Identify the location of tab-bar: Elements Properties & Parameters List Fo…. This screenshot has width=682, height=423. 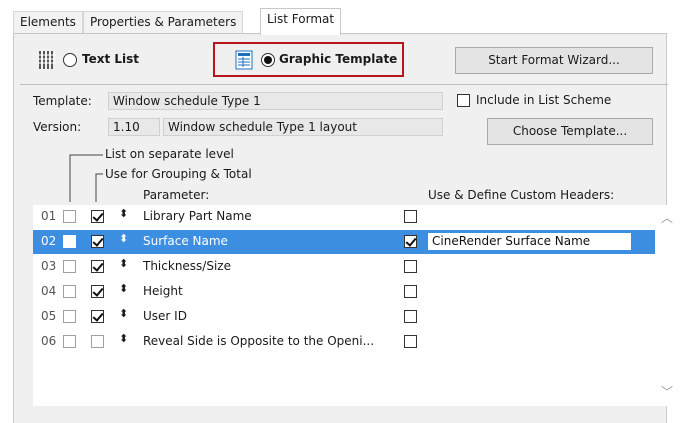
(340, 21).